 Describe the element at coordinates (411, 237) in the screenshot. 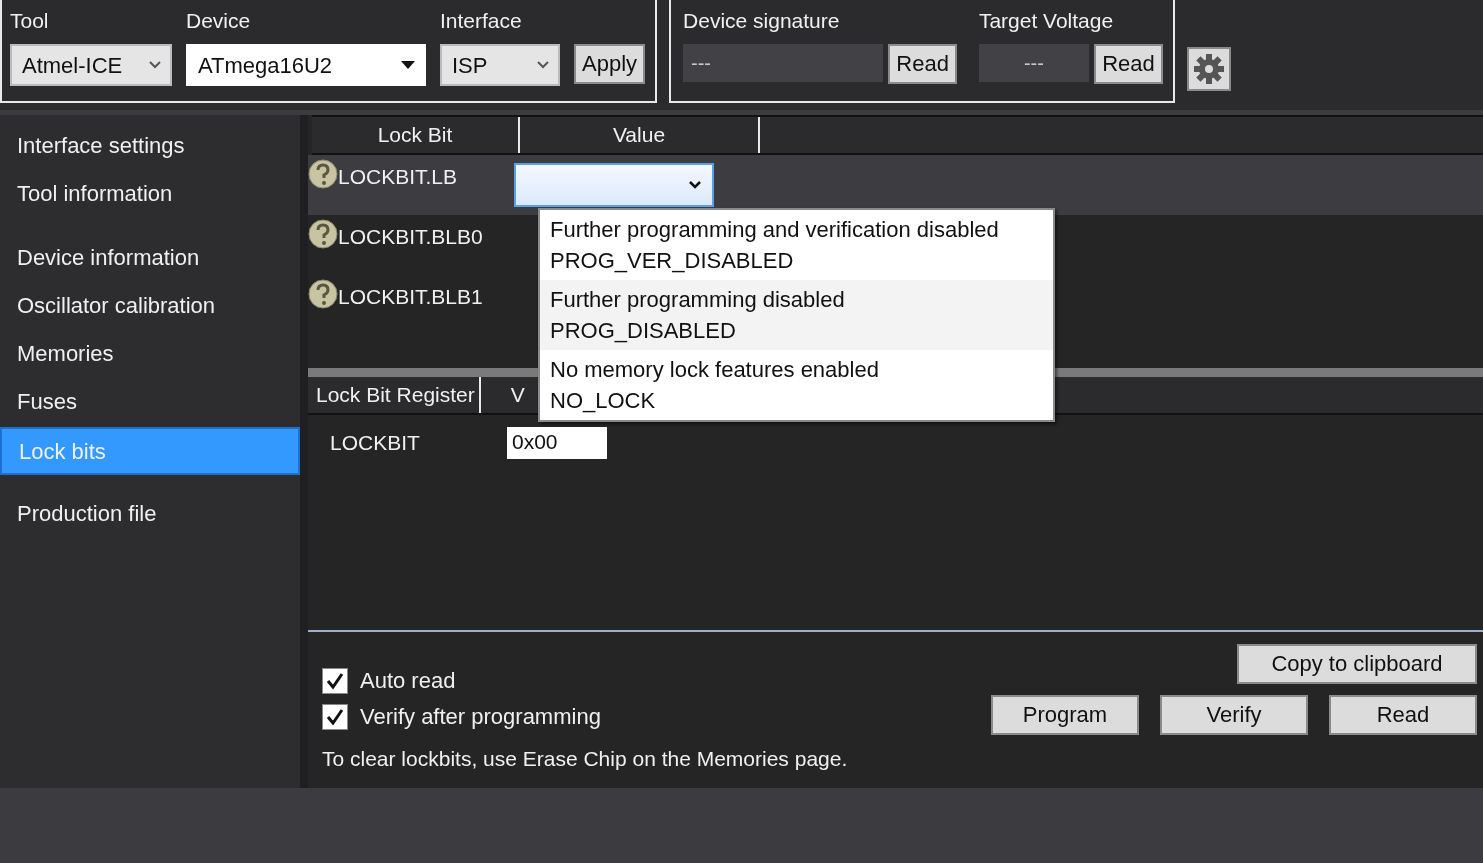

I see `table-cell-text: LOCKBIT.BLB0` at that location.